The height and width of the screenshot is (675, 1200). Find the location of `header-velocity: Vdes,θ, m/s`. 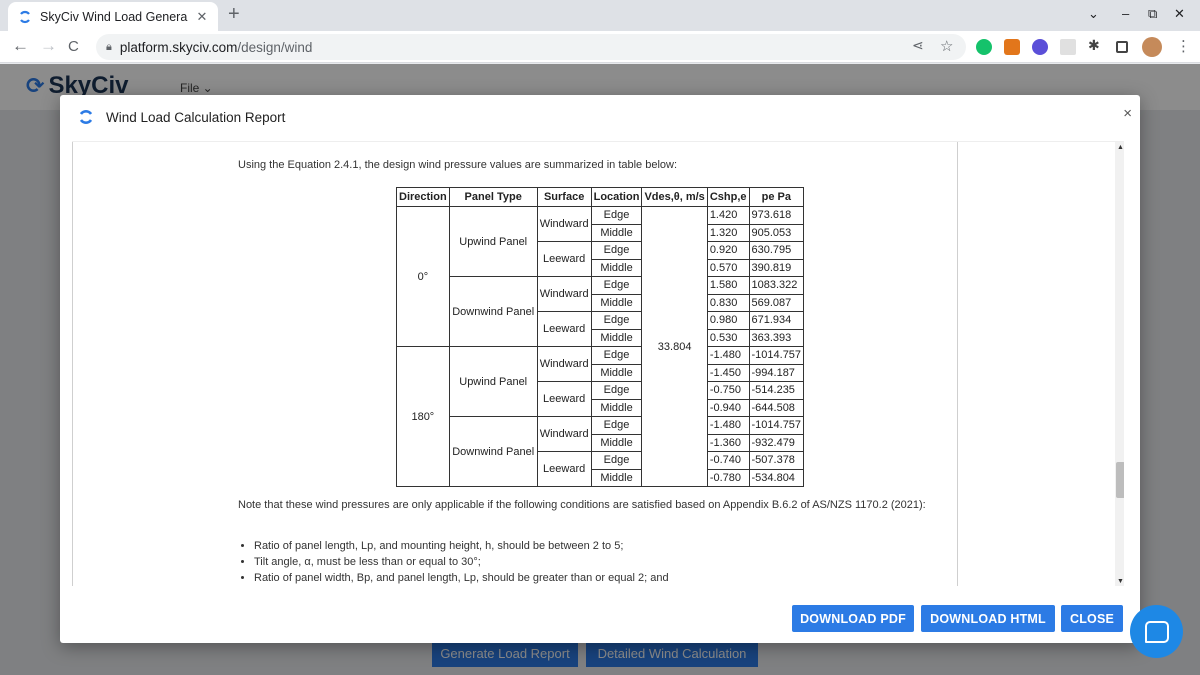

header-velocity: Vdes,θ, m/s is located at coordinates (674, 197).